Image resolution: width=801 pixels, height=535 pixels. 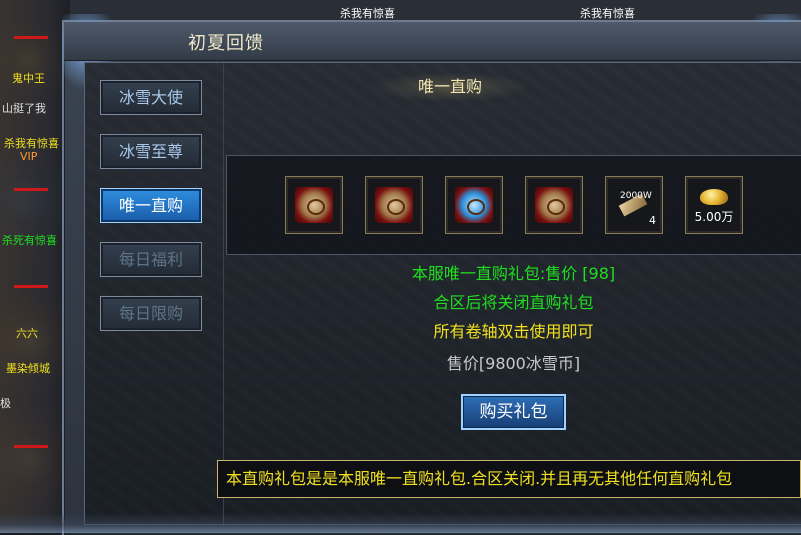 What do you see at coordinates (450, 87) in the screenshot?
I see `section-heading: 唯一直购` at bounding box center [450, 87].